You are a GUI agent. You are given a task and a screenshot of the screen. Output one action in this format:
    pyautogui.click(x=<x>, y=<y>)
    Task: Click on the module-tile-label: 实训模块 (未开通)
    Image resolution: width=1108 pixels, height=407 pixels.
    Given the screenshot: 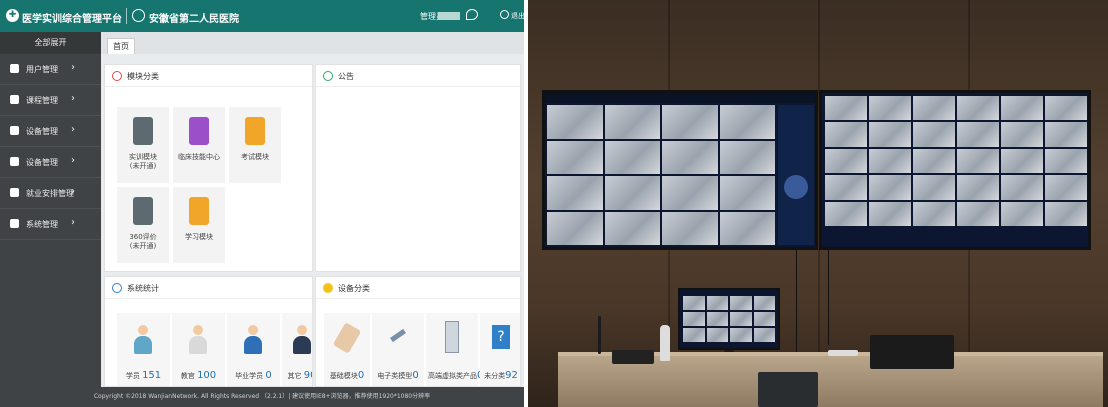 What is the action you would take?
    pyautogui.click(x=143, y=161)
    